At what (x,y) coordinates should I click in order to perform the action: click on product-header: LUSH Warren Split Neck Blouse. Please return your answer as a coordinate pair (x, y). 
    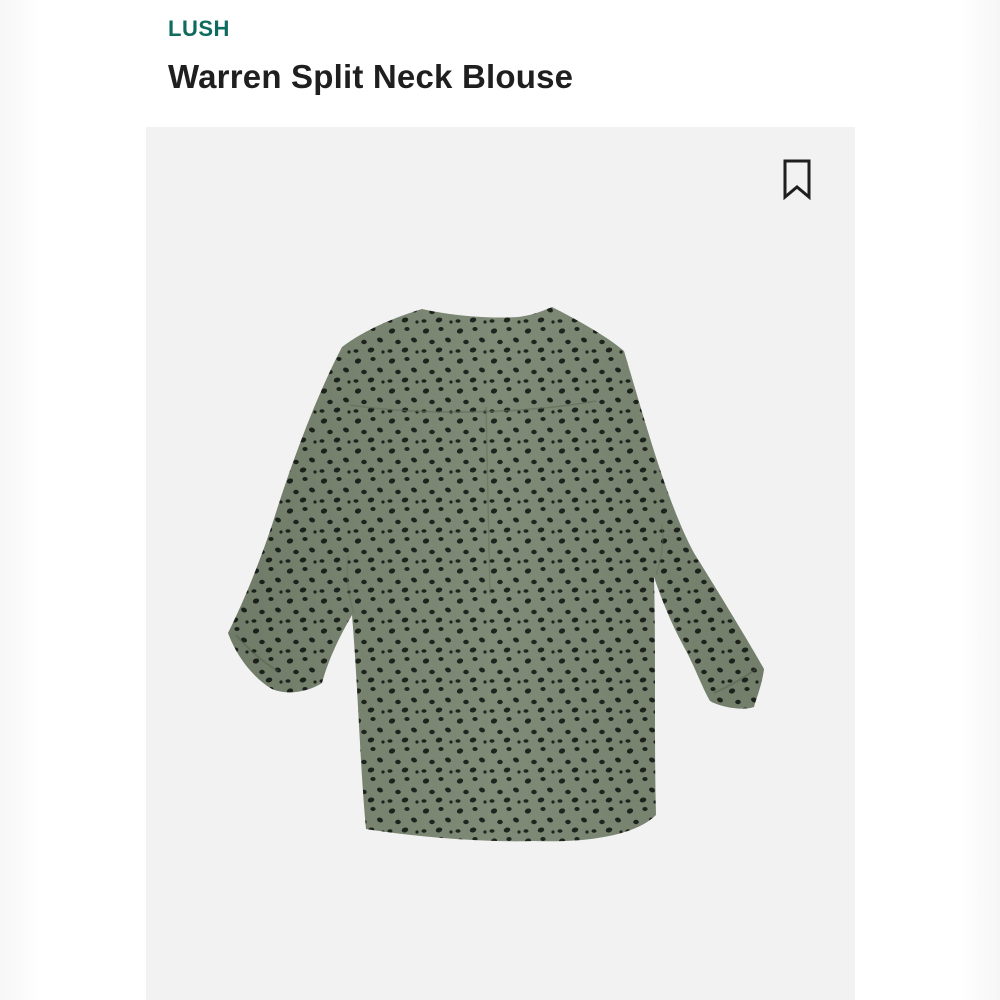
    Looking at the image, I should click on (500, 63).